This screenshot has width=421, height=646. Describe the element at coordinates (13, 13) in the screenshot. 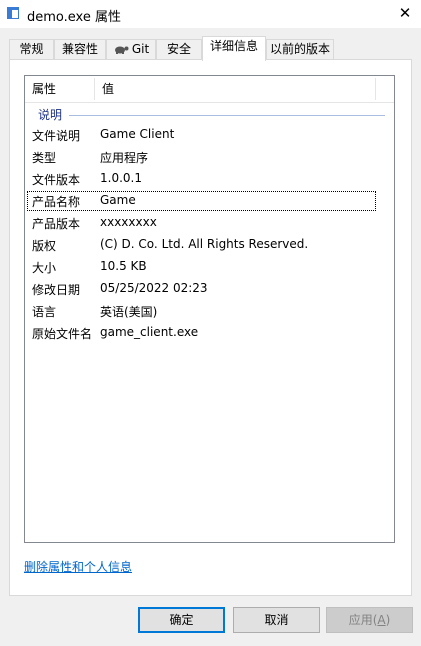

I see `app-window-icon` at that location.